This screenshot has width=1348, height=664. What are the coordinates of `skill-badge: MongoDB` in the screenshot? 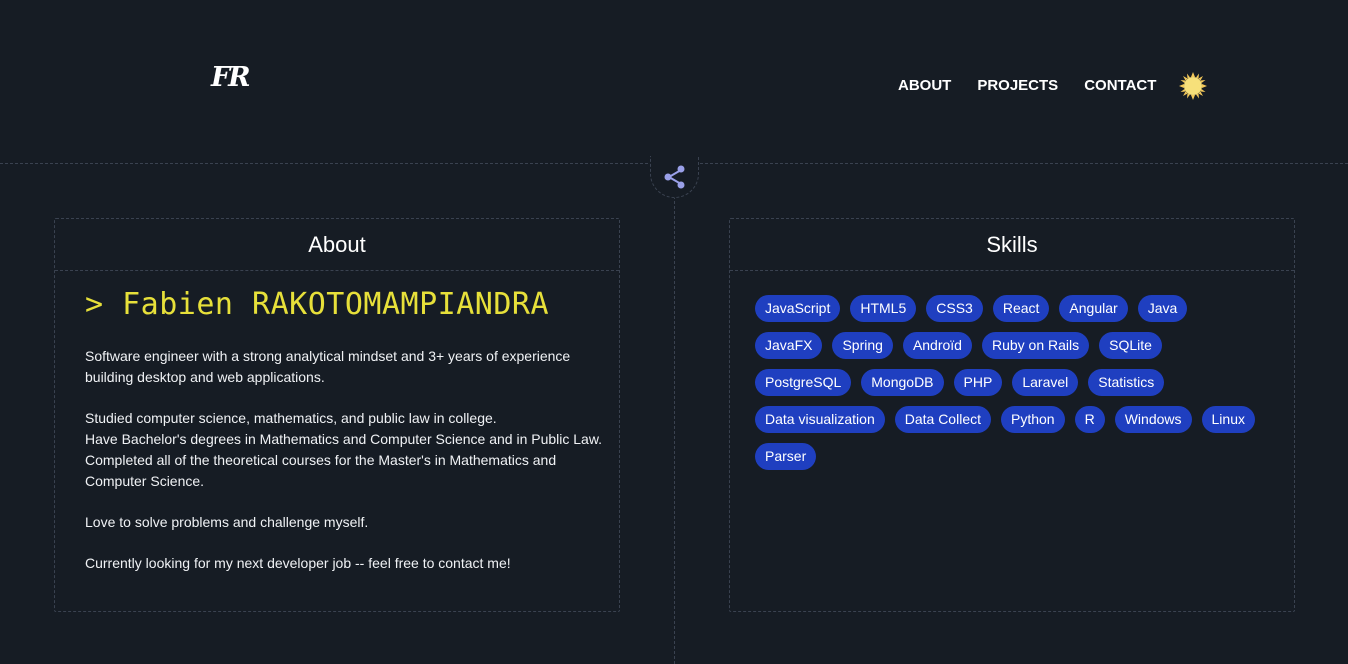 It's located at (902, 382).